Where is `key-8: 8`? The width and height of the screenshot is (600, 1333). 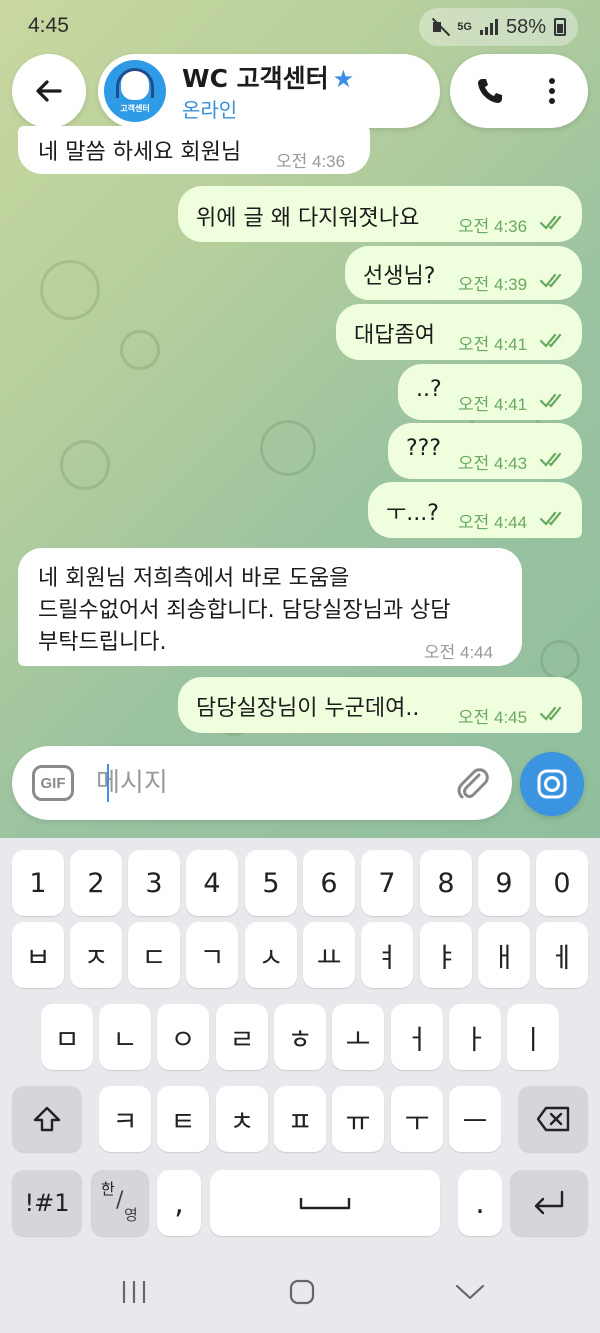 key-8: 8 is located at coordinates (446, 883).